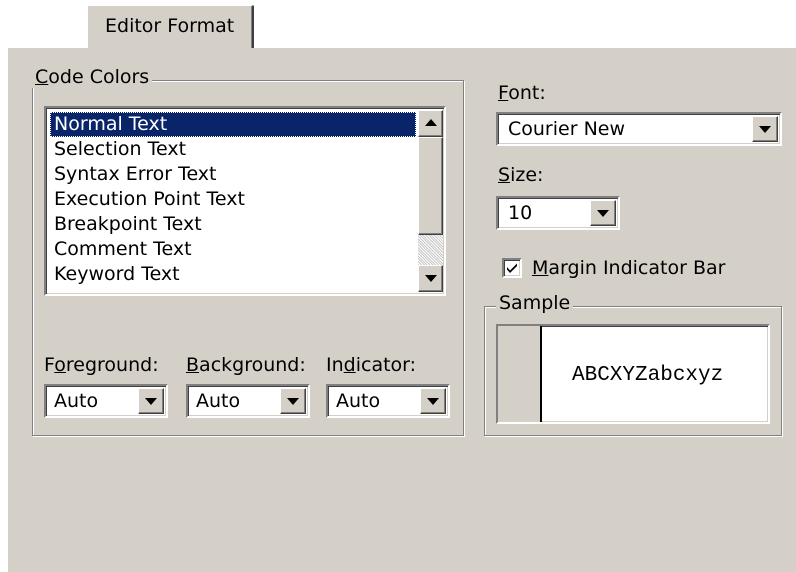  I want to click on font-value: Courier New, so click(567, 129).